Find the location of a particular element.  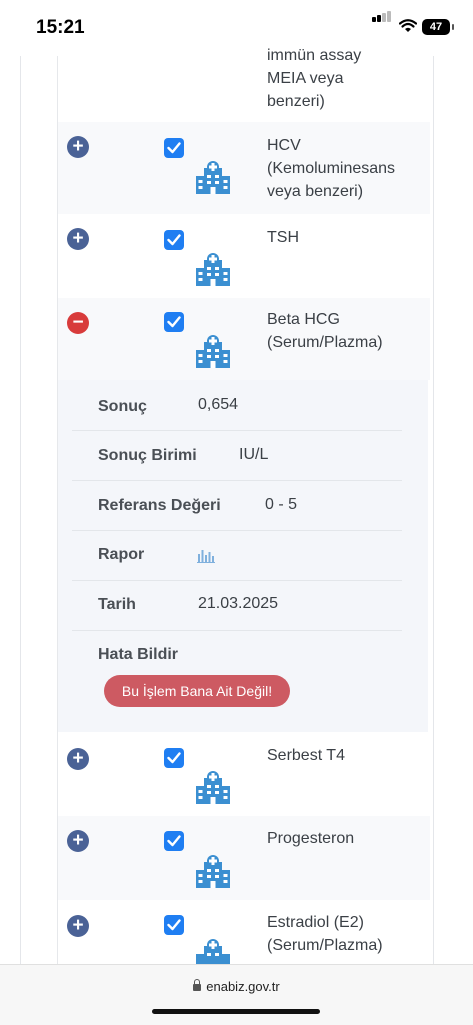

battery-icon: 47 is located at coordinates (438, 27).